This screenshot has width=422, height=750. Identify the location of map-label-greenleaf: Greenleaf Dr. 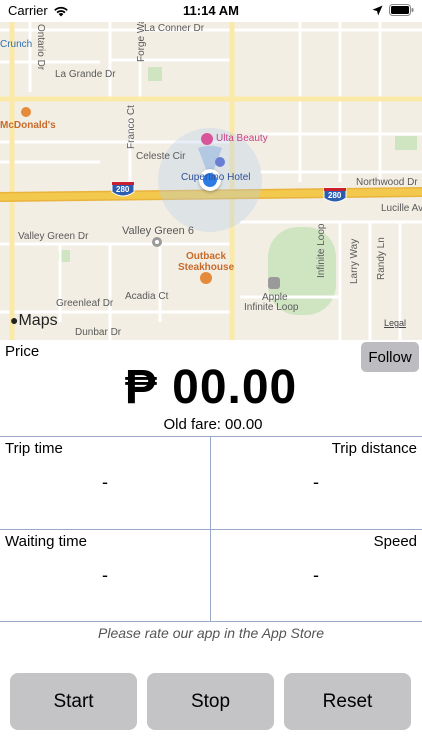
(85, 303).